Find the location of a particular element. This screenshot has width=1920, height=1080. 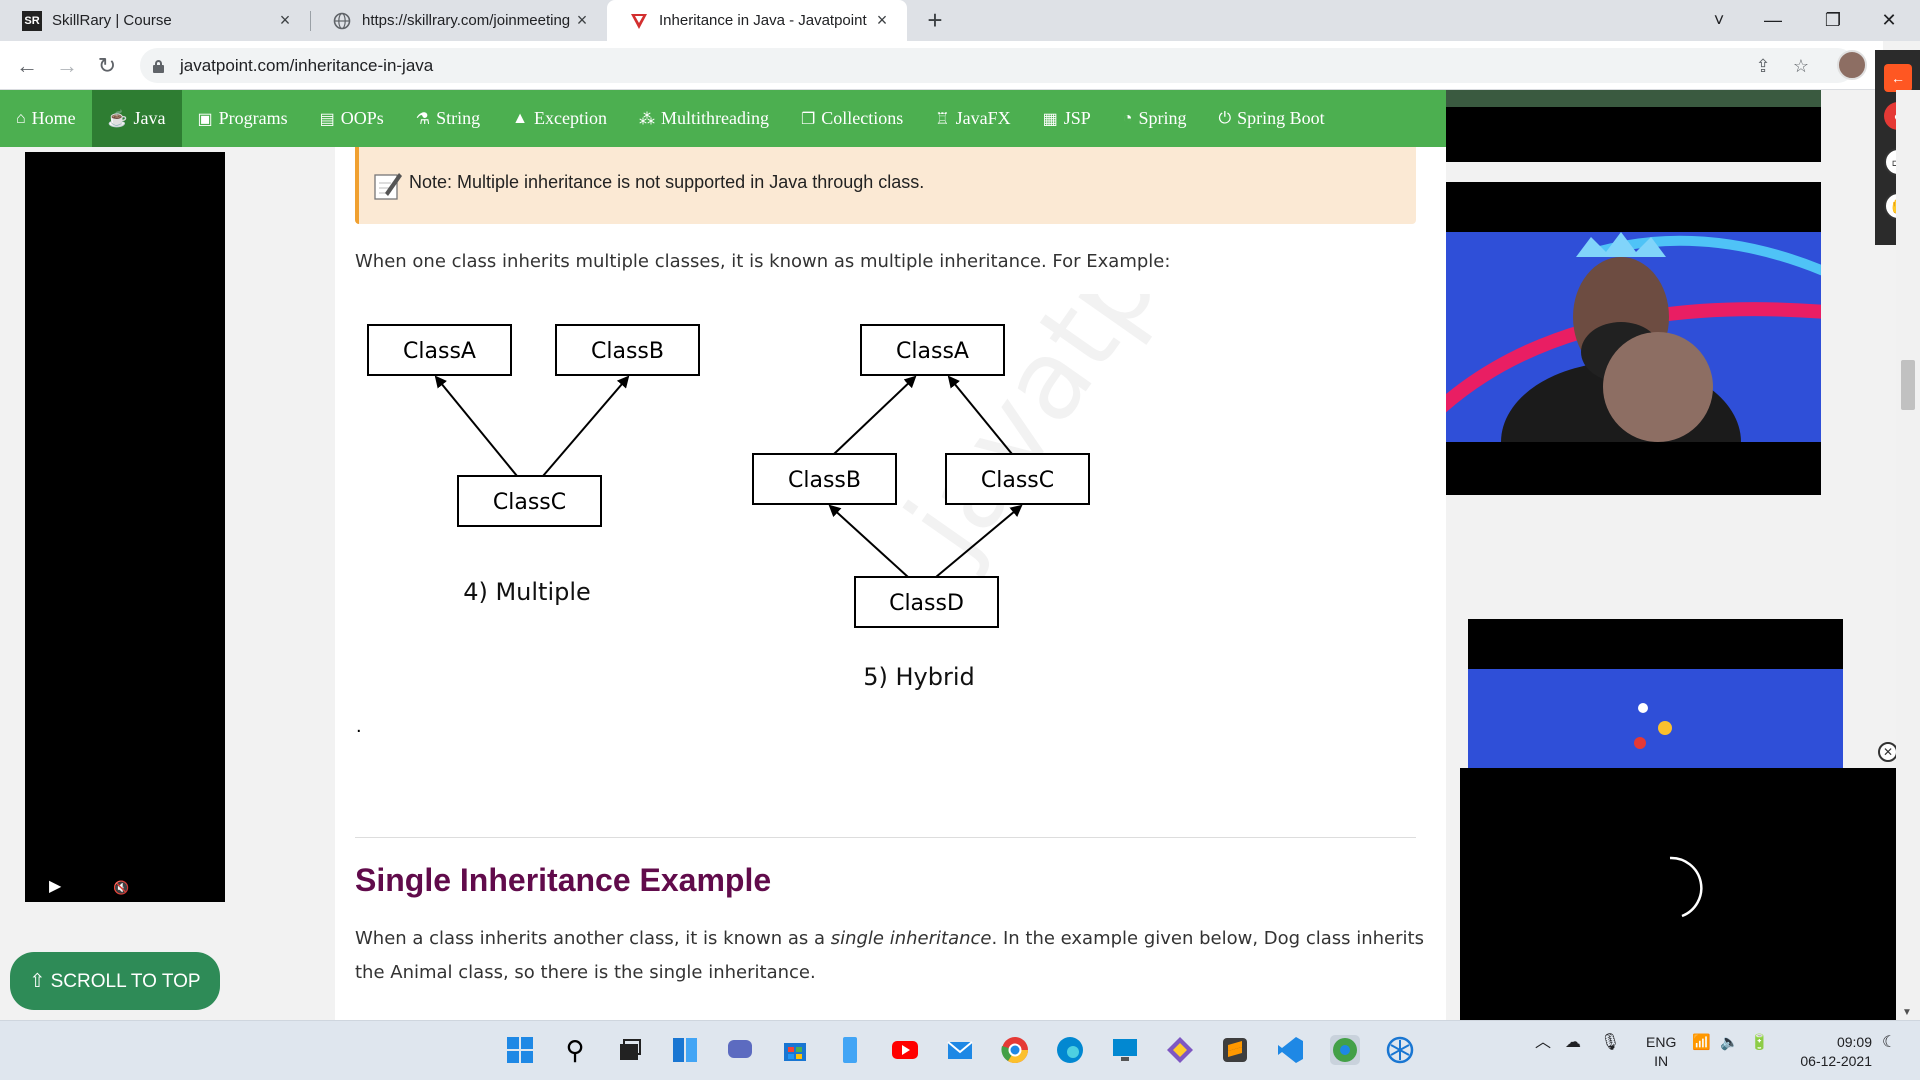

reload-icon: ↻ is located at coordinates (107, 66).